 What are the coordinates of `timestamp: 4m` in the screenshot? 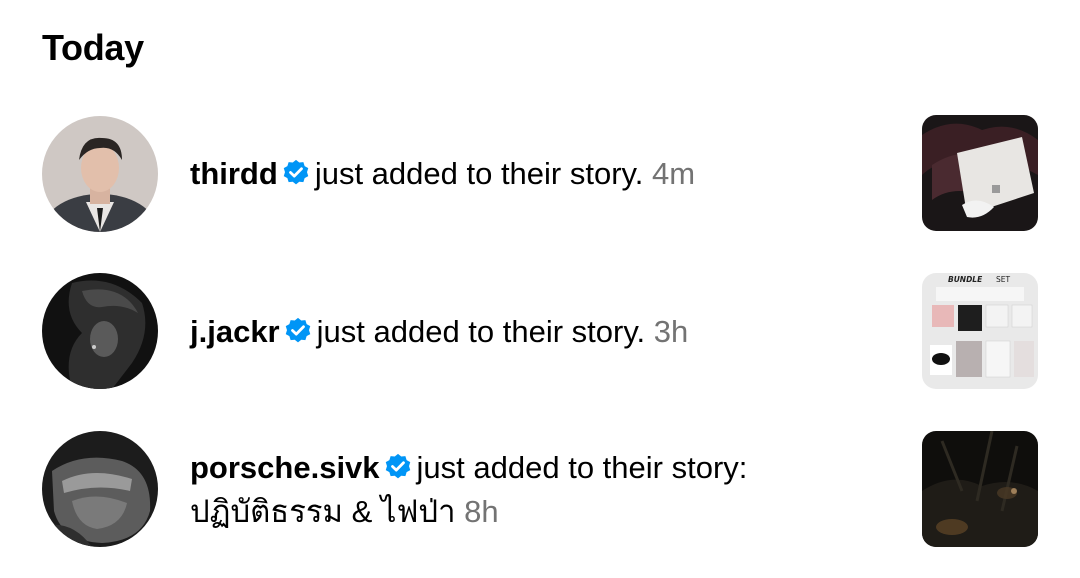 It's located at (673, 173).